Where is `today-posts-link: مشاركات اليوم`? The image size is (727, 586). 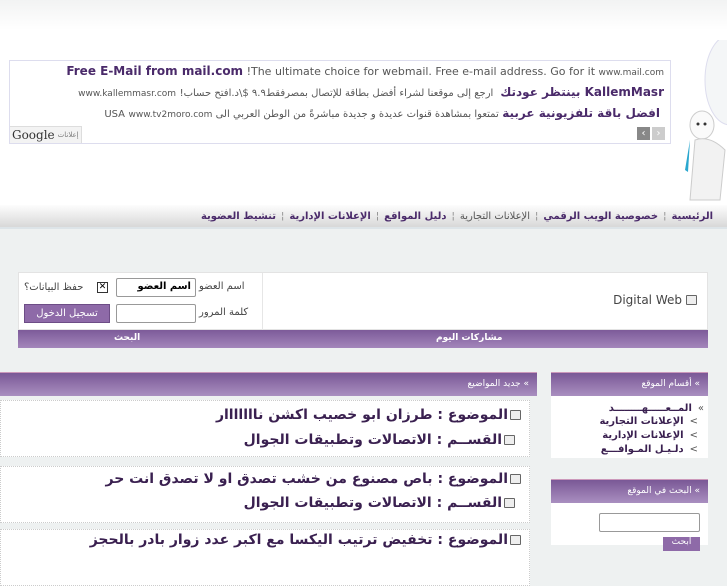
today-posts-link: مشاركات اليوم is located at coordinates (469, 338).